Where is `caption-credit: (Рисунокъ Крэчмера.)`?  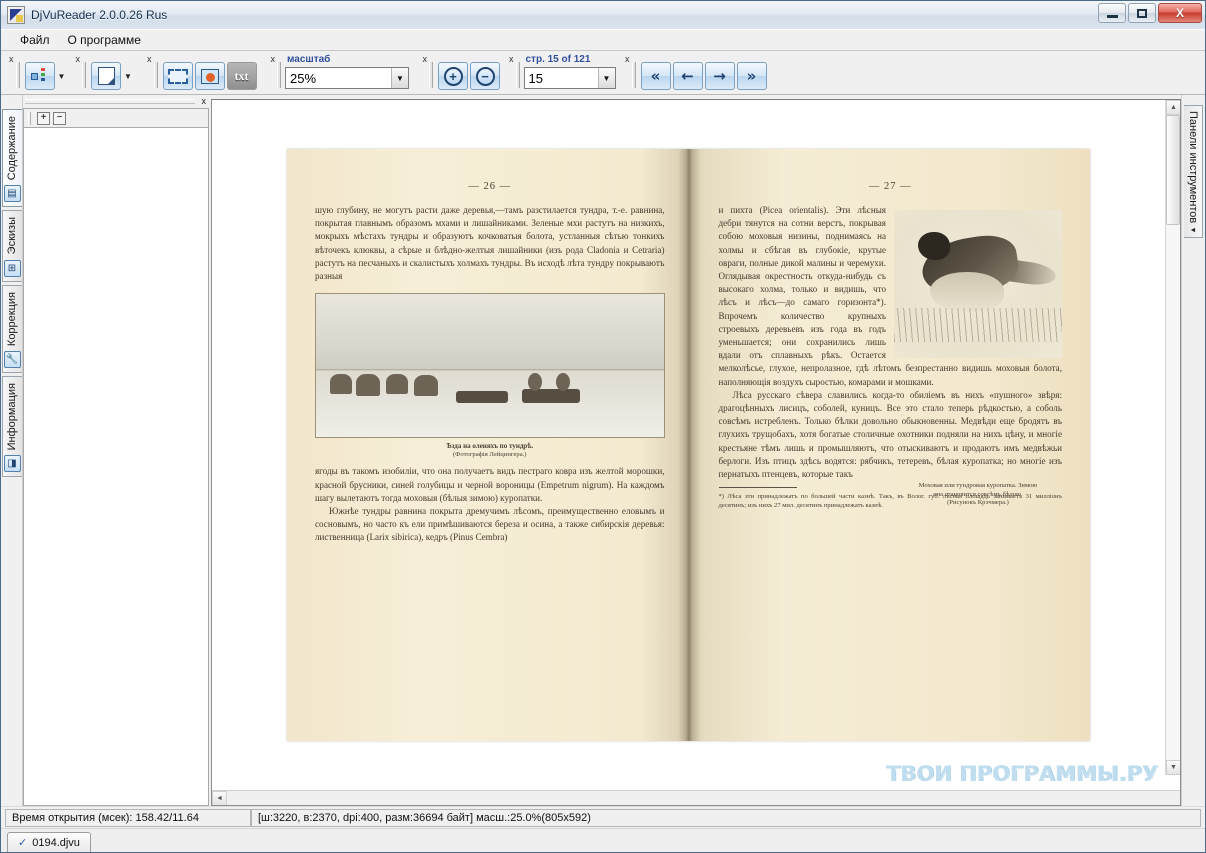
caption-credit: (Рисунокъ Крэчмера.) is located at coordinates (978, 503).